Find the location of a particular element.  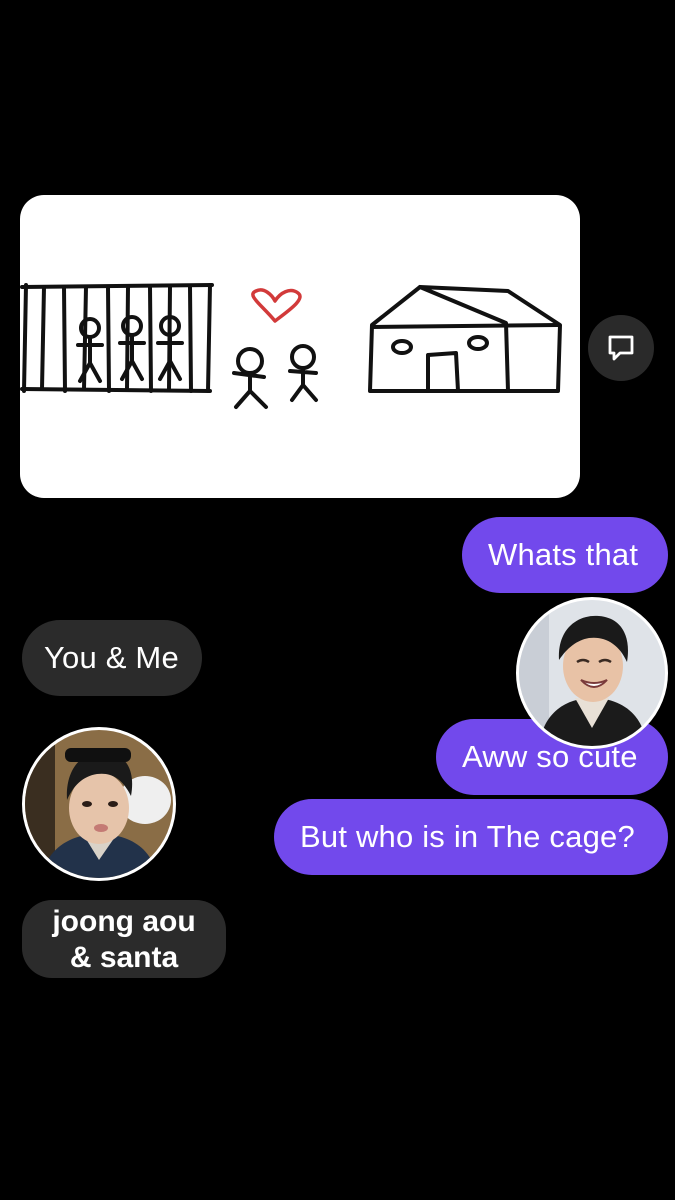

message-text: But who is in The cage? is located at coordinates (467, 836).